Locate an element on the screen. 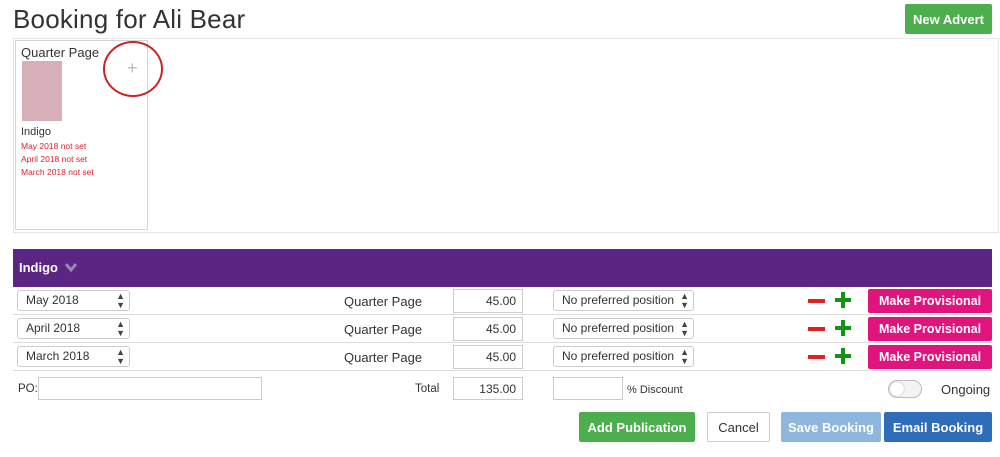 This screenshot has width=1000, height=457. advert-status-line: May 2018 not set is located at coordinates (54, 146).